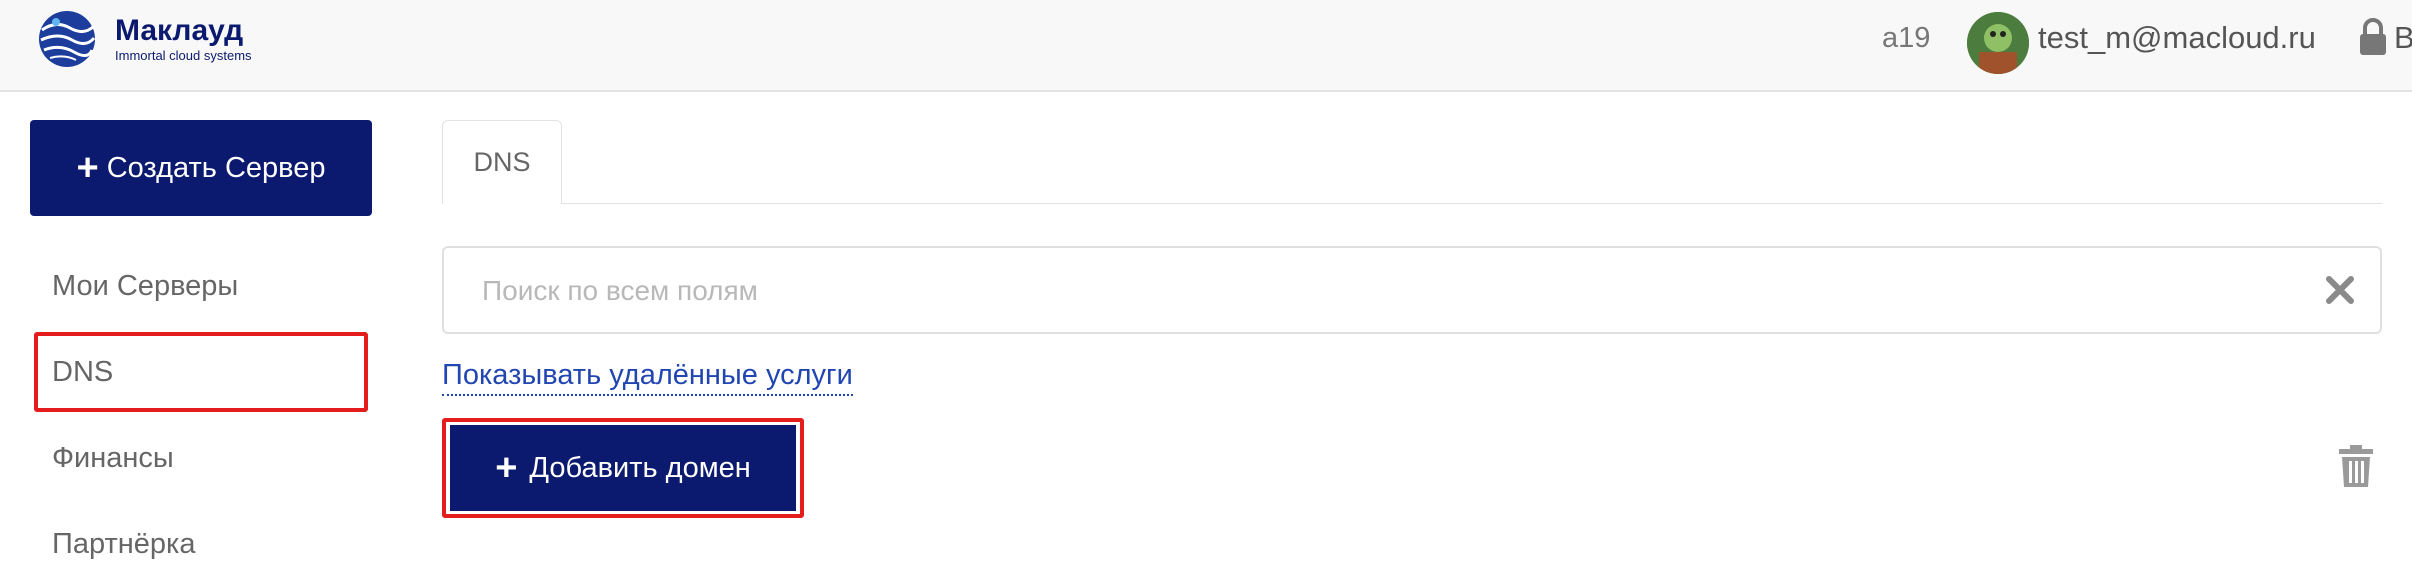  Describe the element at coordinates (2356, 466) in the screenshot. I see `trash-icon` at that location.